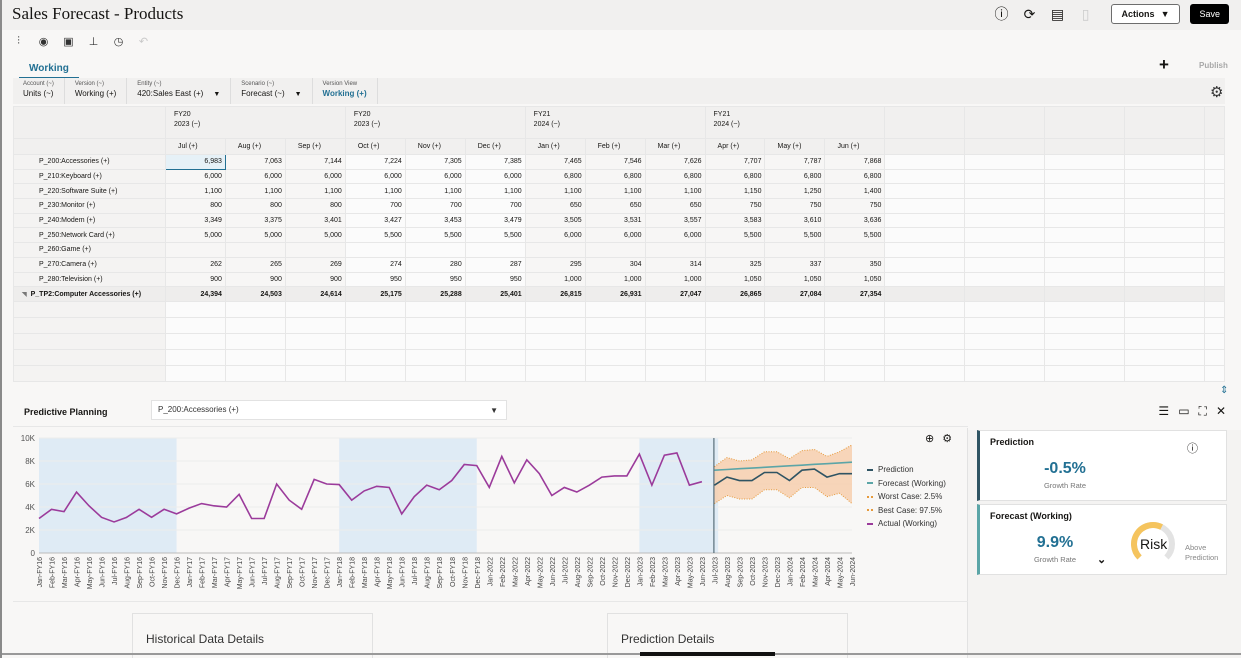  What do you see at coordinates (68, 41) in the screenshot?
I see `comment-icon: ▣` at bounding box center [68, 41].